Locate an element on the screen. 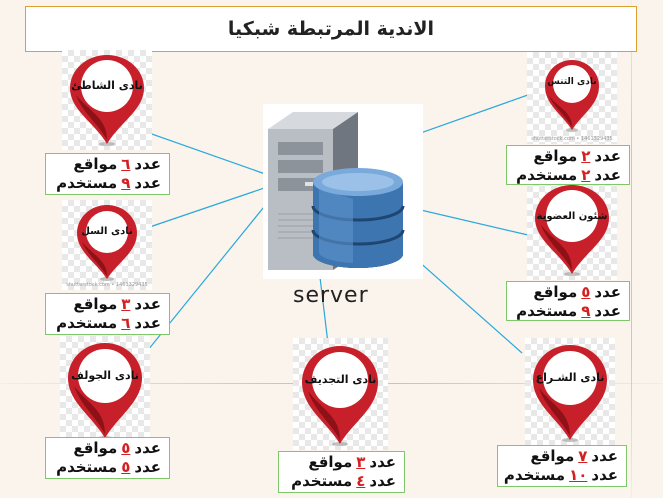 The image size is (663, 498). server-database-icon is located at coordinates (343, 191).